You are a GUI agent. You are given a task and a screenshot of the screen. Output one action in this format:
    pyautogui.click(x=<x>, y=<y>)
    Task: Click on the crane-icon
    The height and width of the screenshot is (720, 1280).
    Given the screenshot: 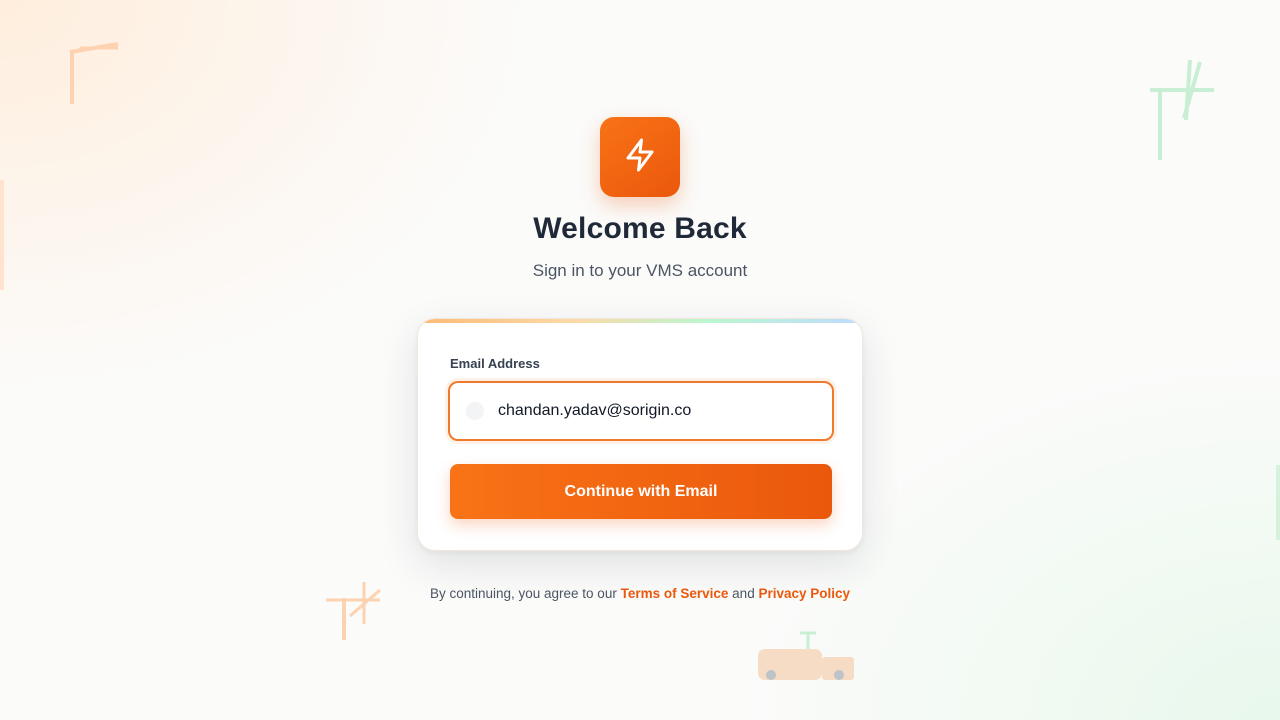 What is the action you would take?
    pyautogui.click(x=96, y=72)
    